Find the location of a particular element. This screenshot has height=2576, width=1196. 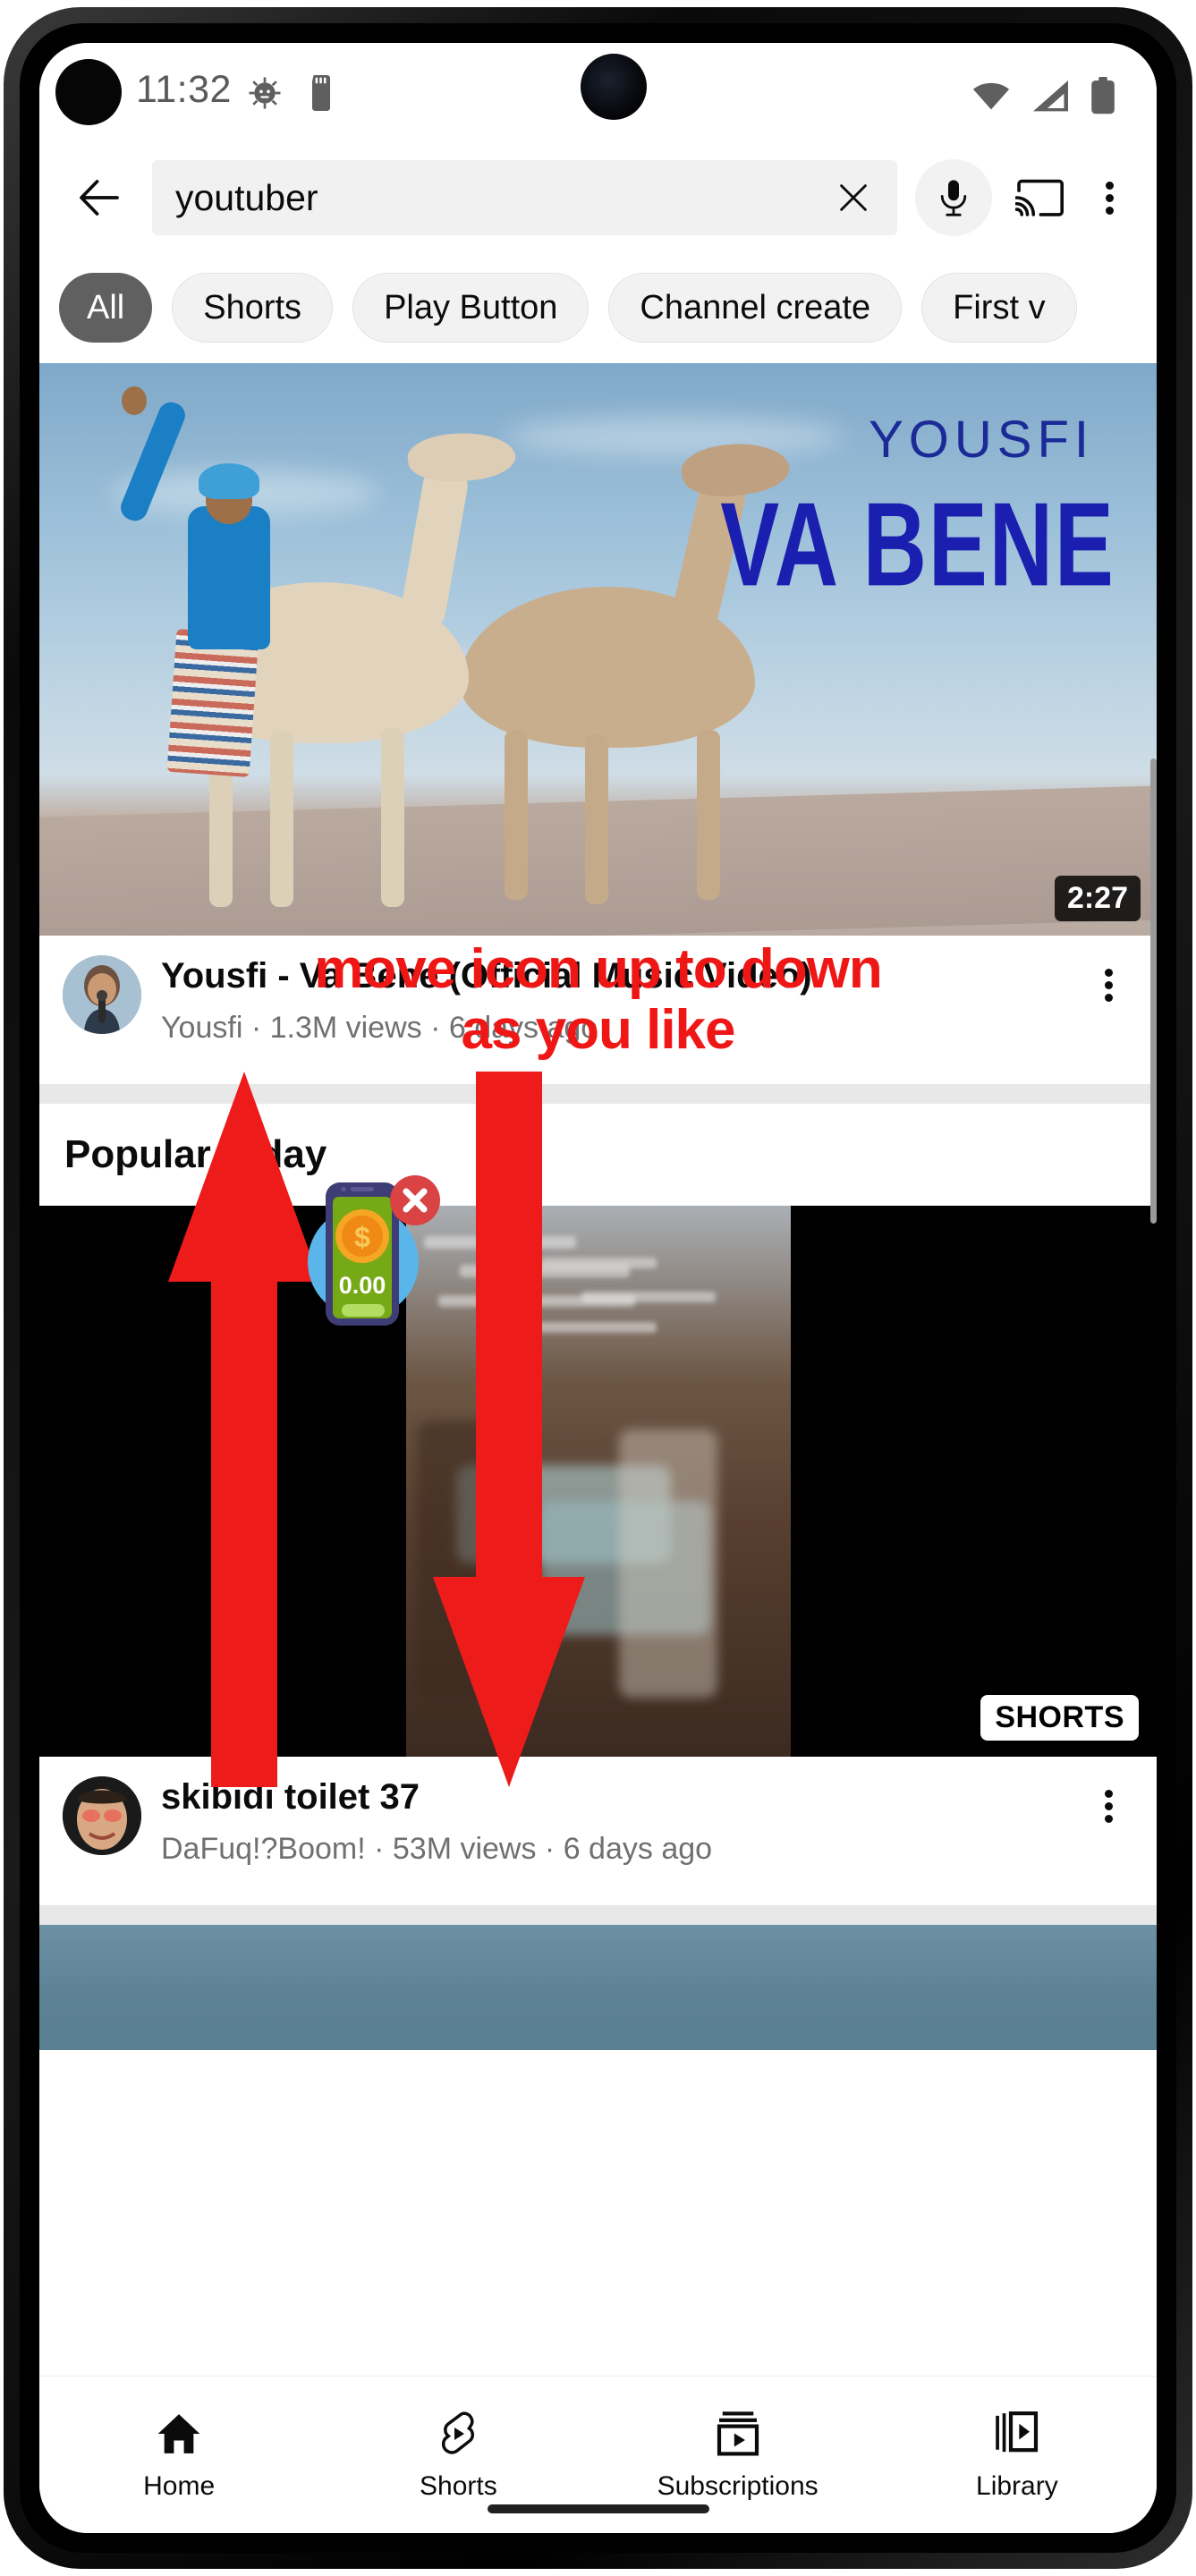

nav-item-library: Library is located at coordinates (1018, 2455).